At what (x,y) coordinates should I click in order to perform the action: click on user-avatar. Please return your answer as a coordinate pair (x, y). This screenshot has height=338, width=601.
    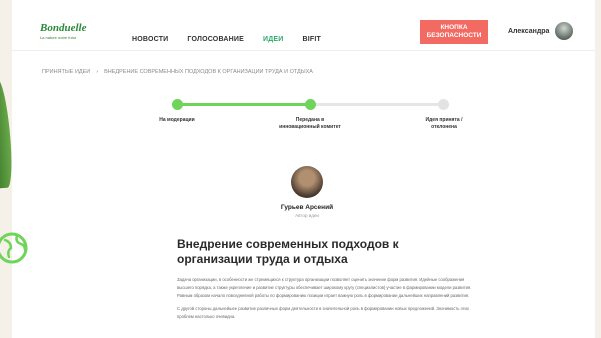
    Looking at the image, I should click on (564, 31).